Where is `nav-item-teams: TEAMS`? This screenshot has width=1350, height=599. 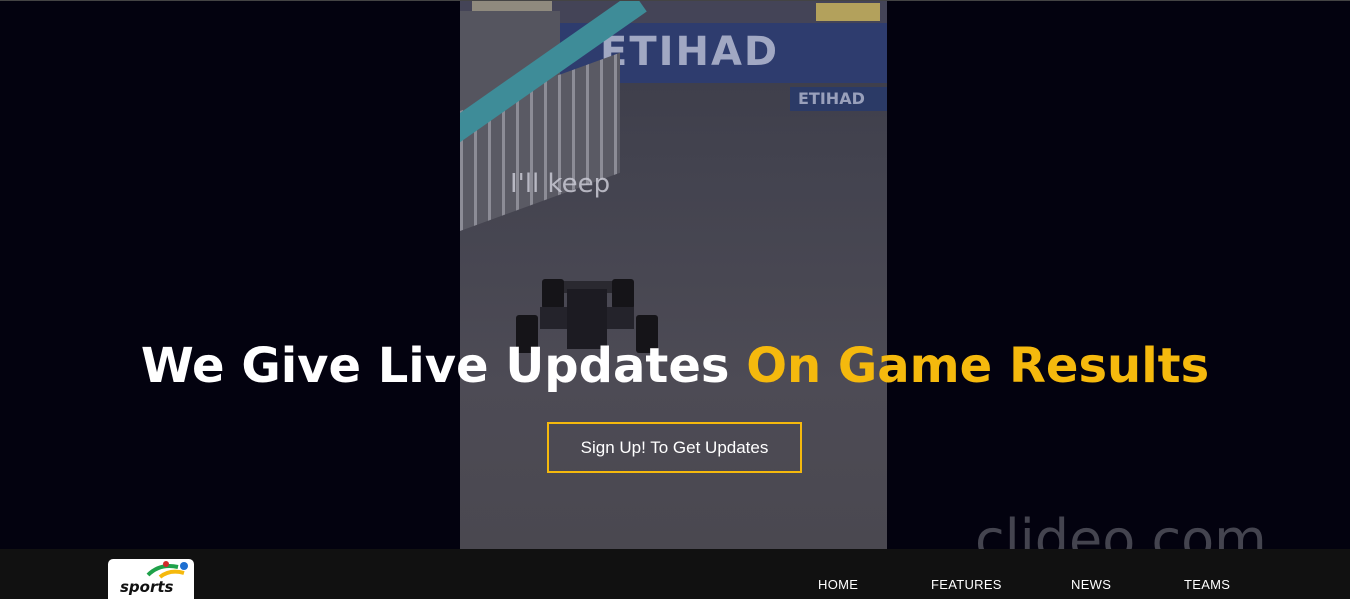
nav-item-teams: TEAMS is located at coordinates (1207, 584).